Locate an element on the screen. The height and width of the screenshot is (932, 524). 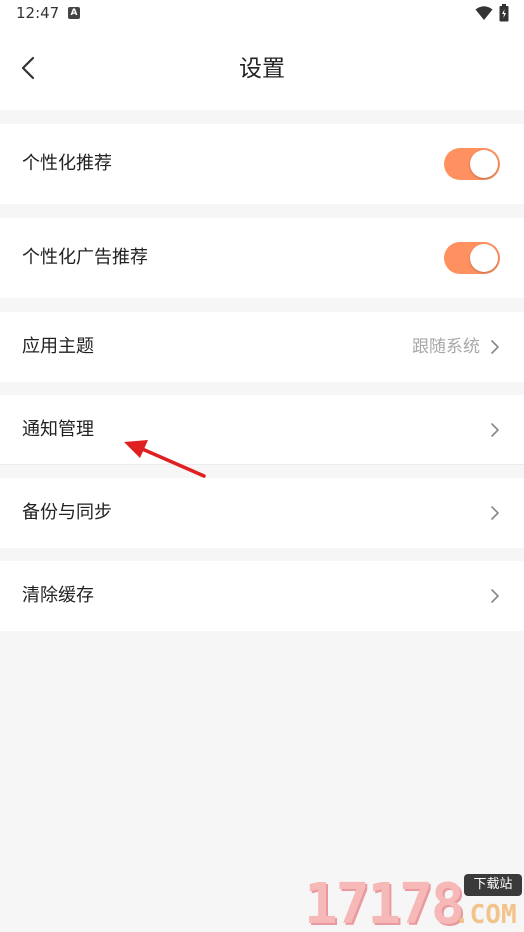
settings-row-notification-manage: 通知管理 is located at coordinates (262, 430).